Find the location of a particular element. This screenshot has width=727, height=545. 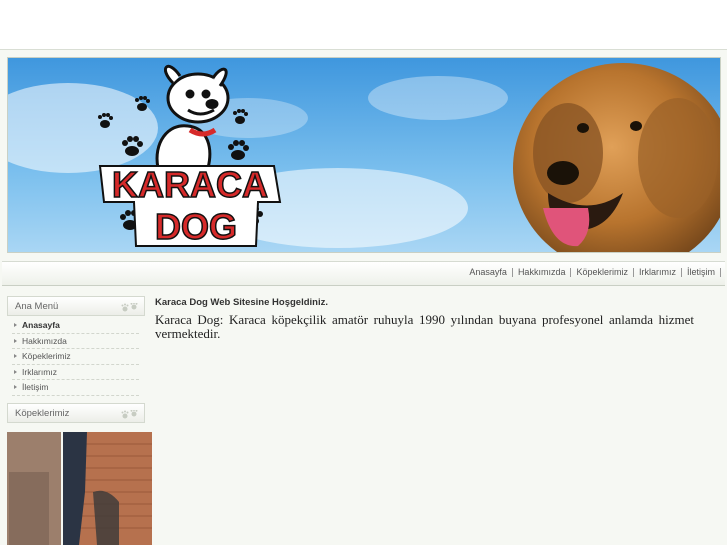

nav-item-iletisim: İletişim is located at coordinates (701, 272).